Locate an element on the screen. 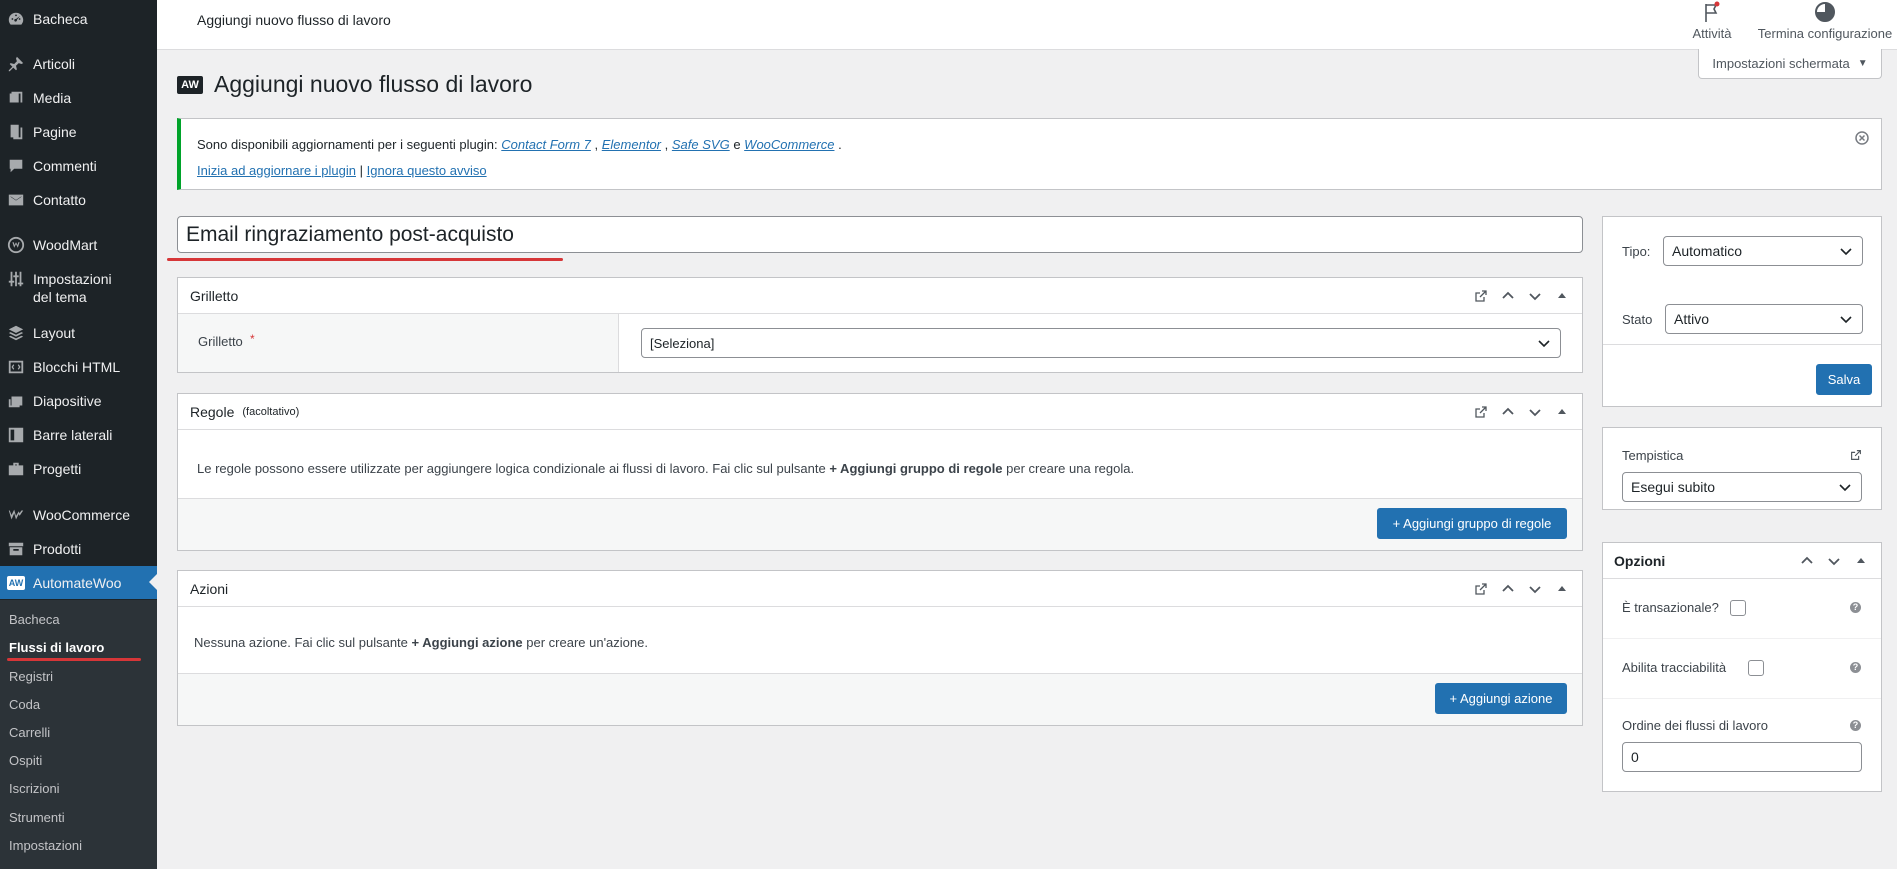  annotation-underline-title is located at coordinates (365, 259).